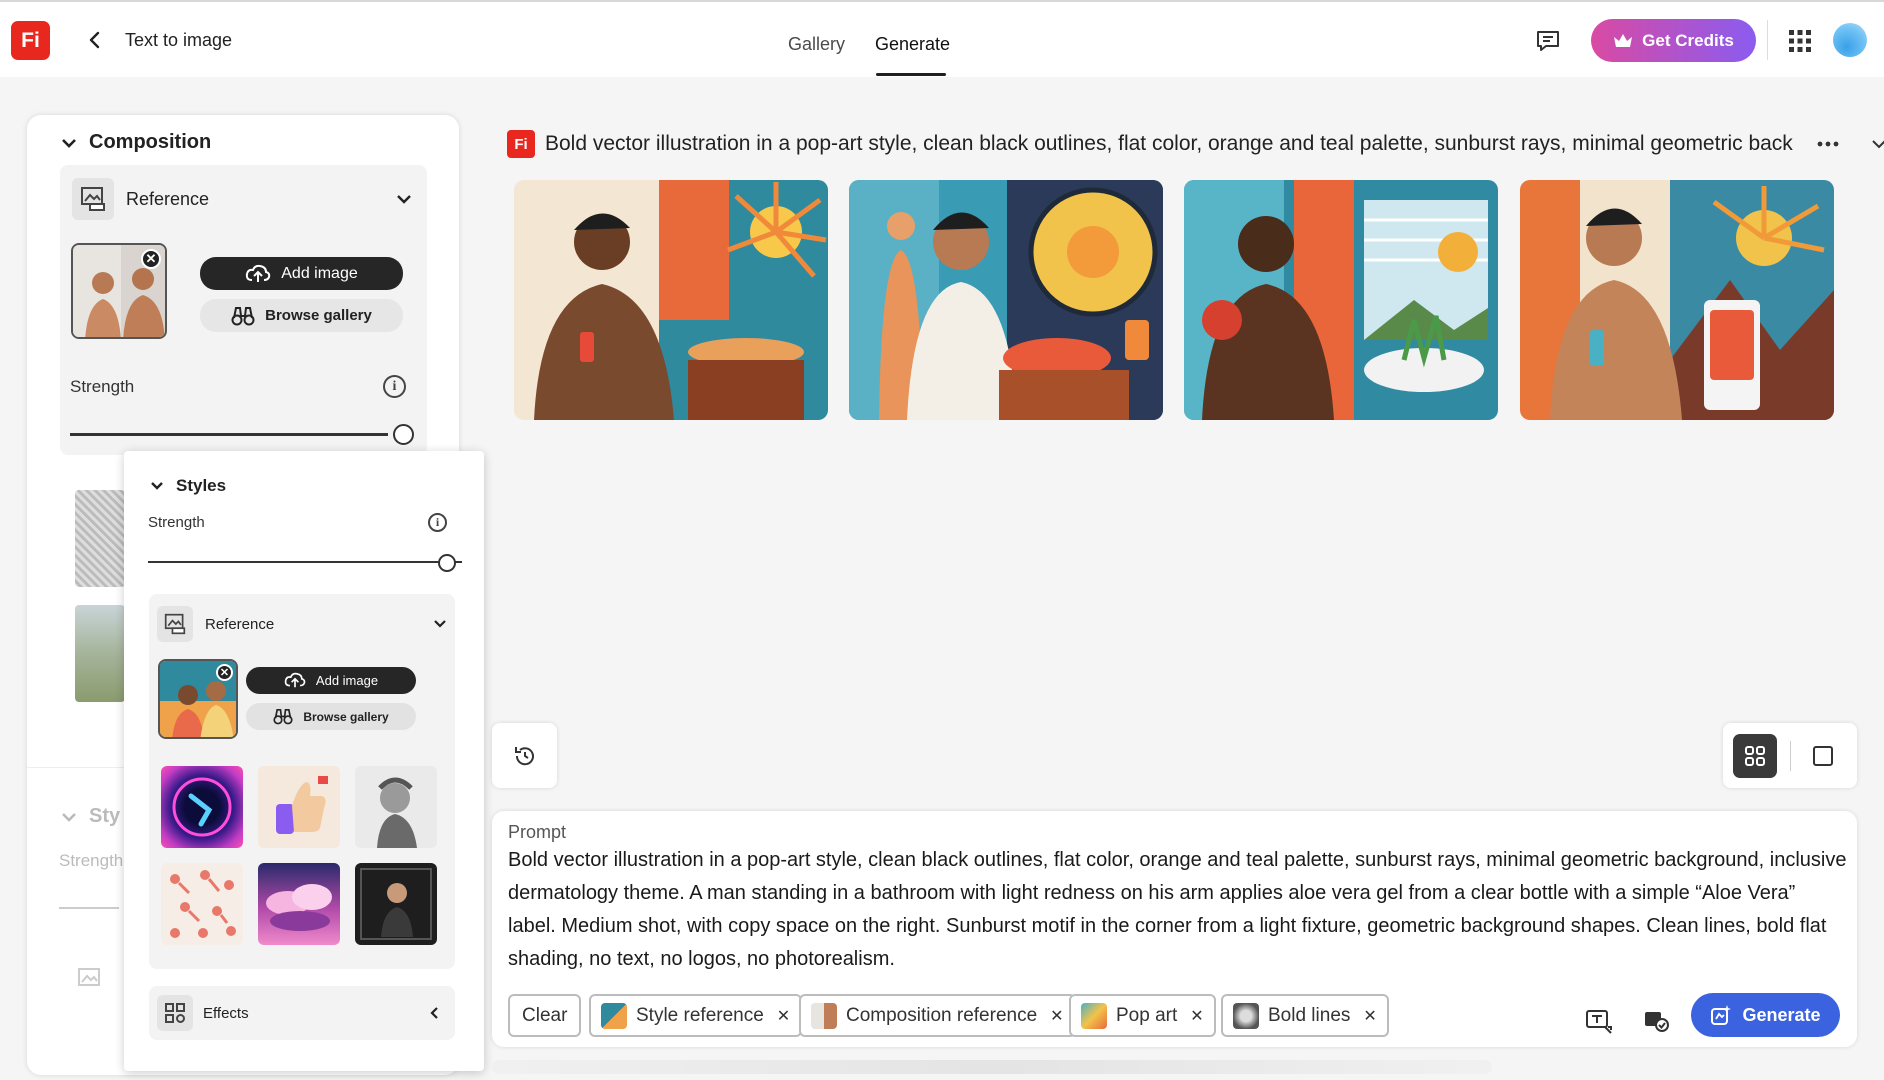 The image size is (1884, 1080). Describe the element at coordinates (100, 653) in the screenshot. I see `hidden-style-thumbnail` at that location.